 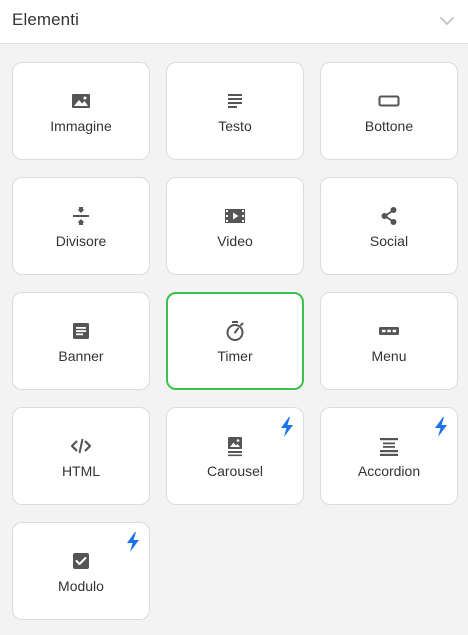 What do you see at coordinates (389, 331) in the screenshot?
I see `menu-icon` at bounding box center [389, 331].